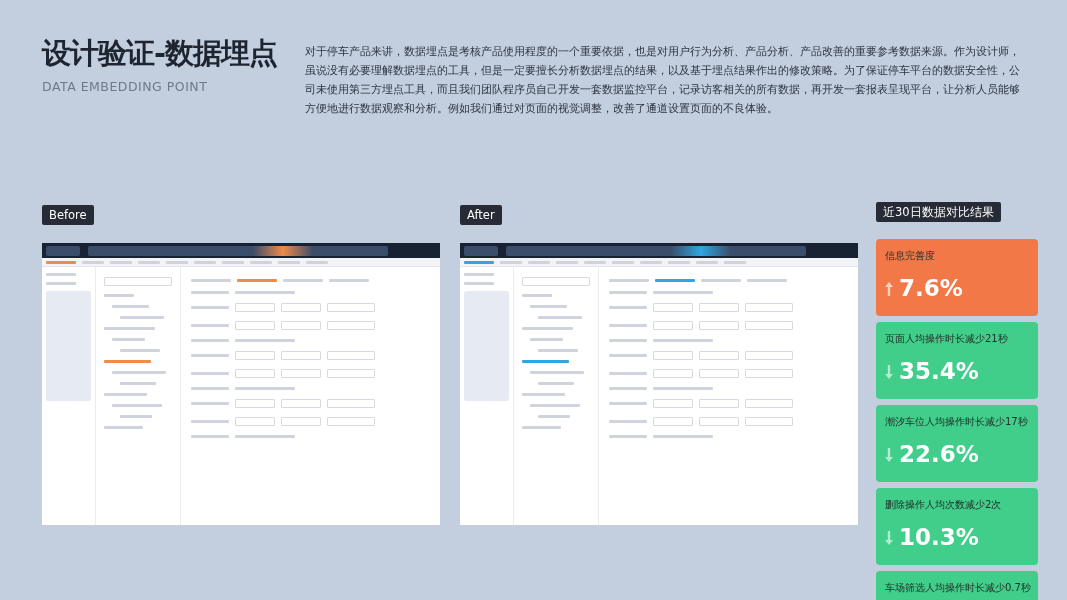 The height and width of the screenshot is (600, 1067). What do you see at coordinates (481, 215) in the screenshot?
I see `panel-label: After` at bounding box center [481, 215].